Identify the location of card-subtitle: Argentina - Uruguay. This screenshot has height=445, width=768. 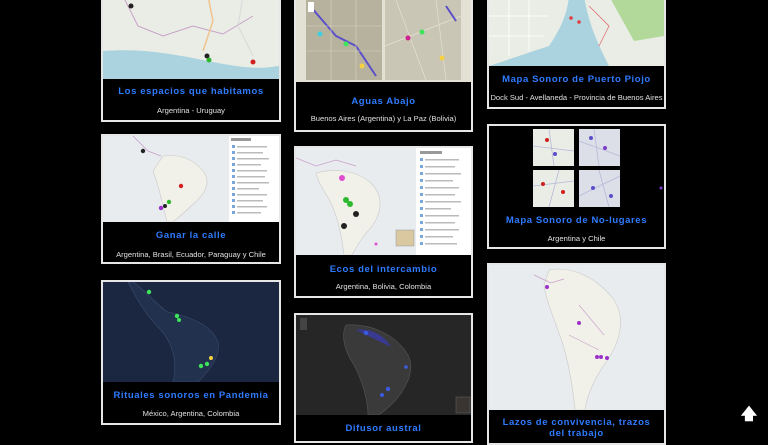
(191, 110).